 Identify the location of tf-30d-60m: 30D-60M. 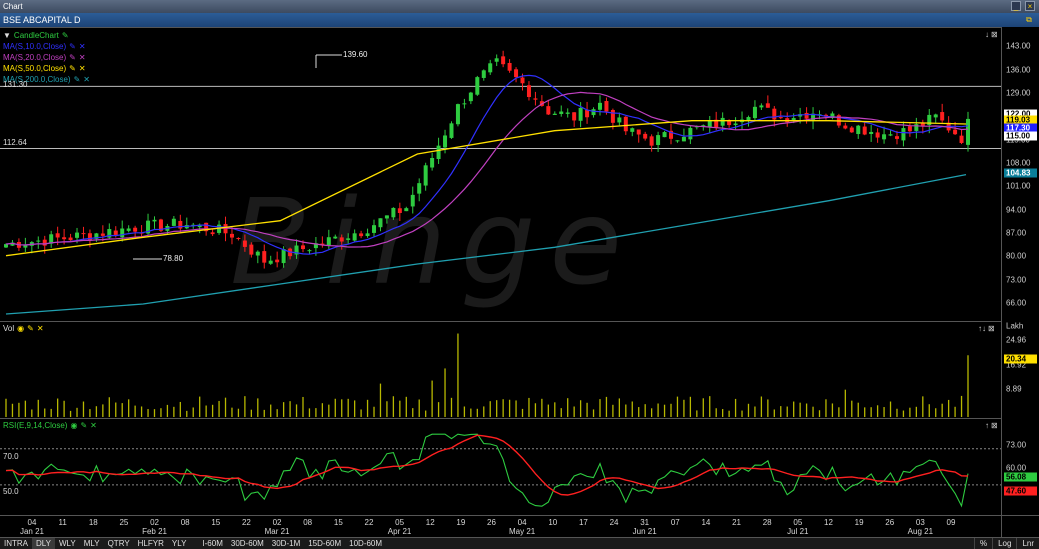
(247, 543).